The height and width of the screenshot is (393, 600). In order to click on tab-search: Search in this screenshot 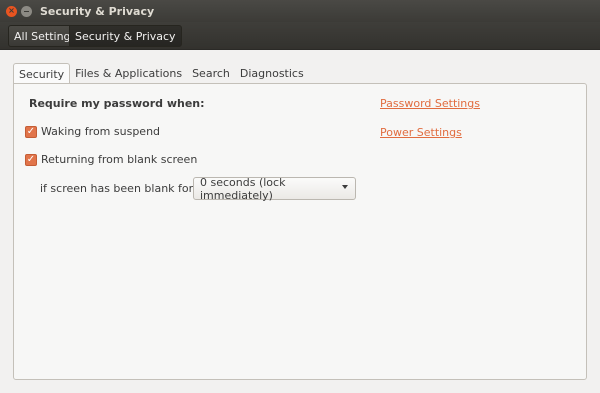, I will do `click(211, 73)`.